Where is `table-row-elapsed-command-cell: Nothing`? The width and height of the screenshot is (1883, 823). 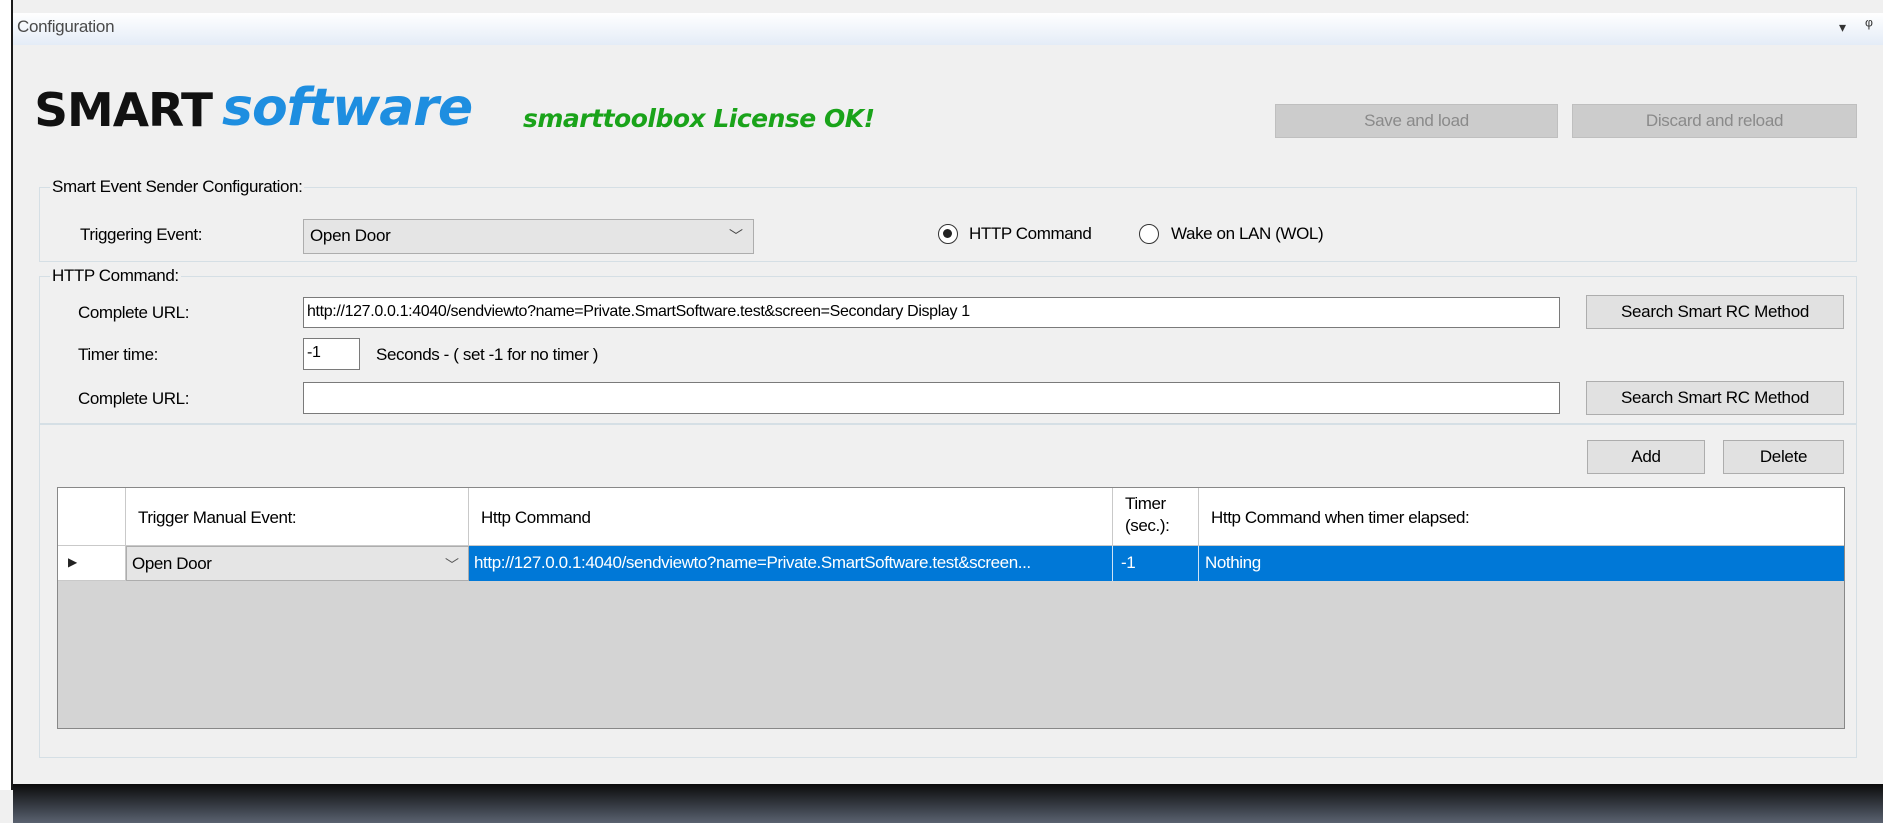 table-row-elapsed-command-cell: Nothing is located at coordinates (1521, 563).